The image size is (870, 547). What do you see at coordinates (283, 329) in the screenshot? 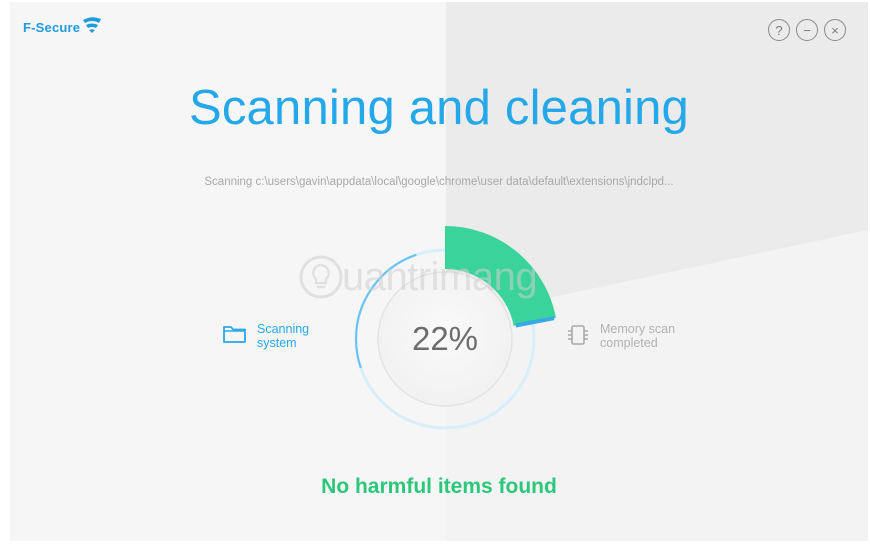
I see `step-scanning-line1: Scanning` at bounding box center [283, 329].